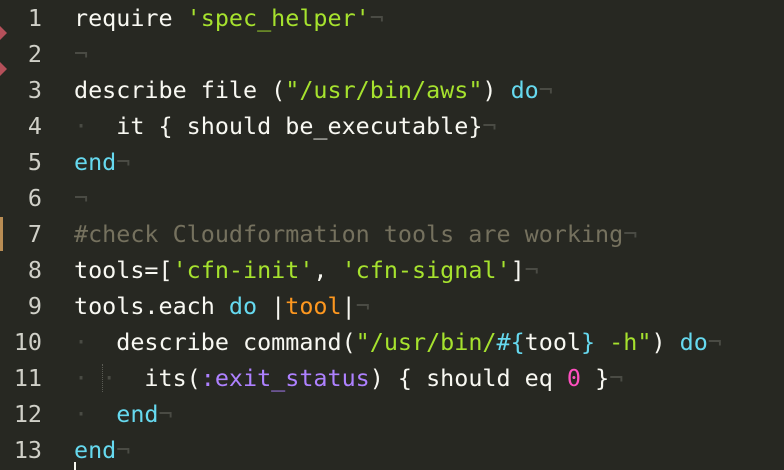 The image size is (784, 470). What do you see at coordinates (130, 18) in the screenshot?
I see `code-token: require` at bounding box center [130, 18].